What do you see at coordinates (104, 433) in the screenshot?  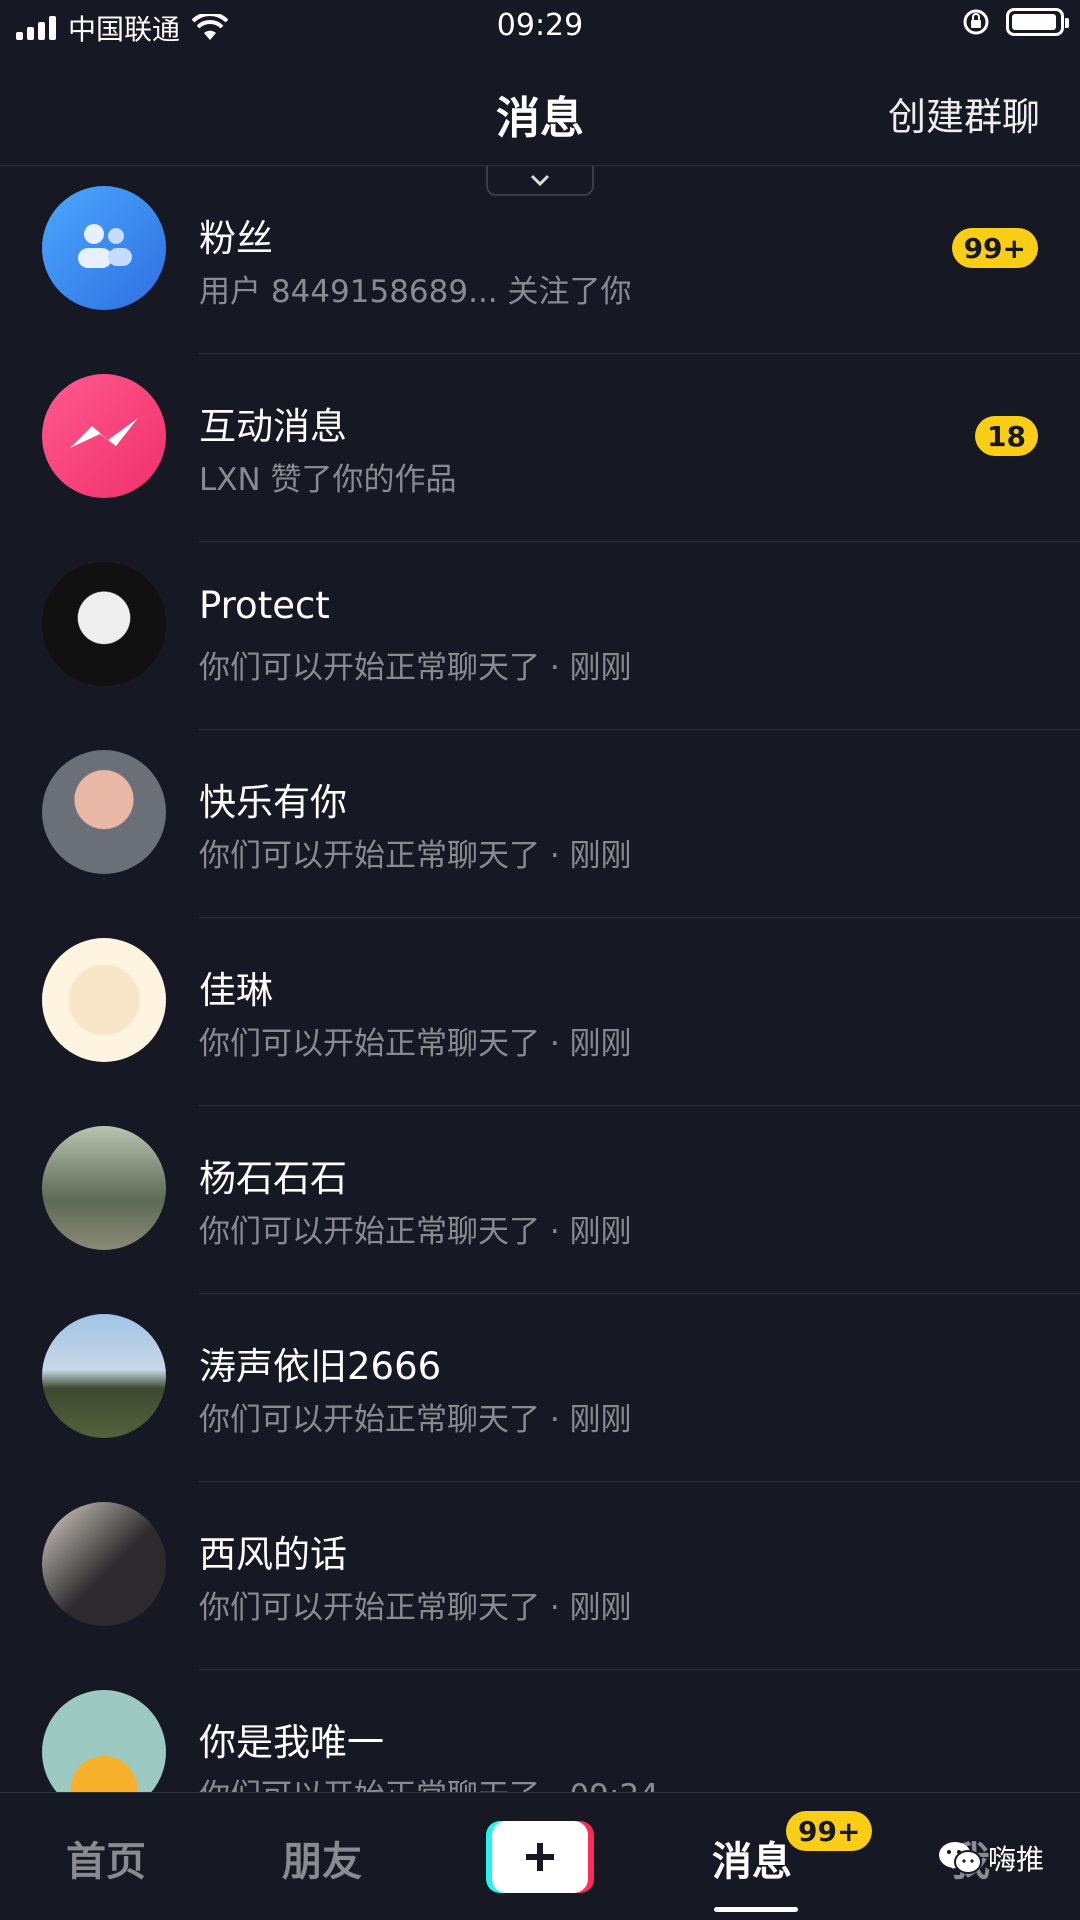 I see `interaction-icon` at bounding box center [104, 433].